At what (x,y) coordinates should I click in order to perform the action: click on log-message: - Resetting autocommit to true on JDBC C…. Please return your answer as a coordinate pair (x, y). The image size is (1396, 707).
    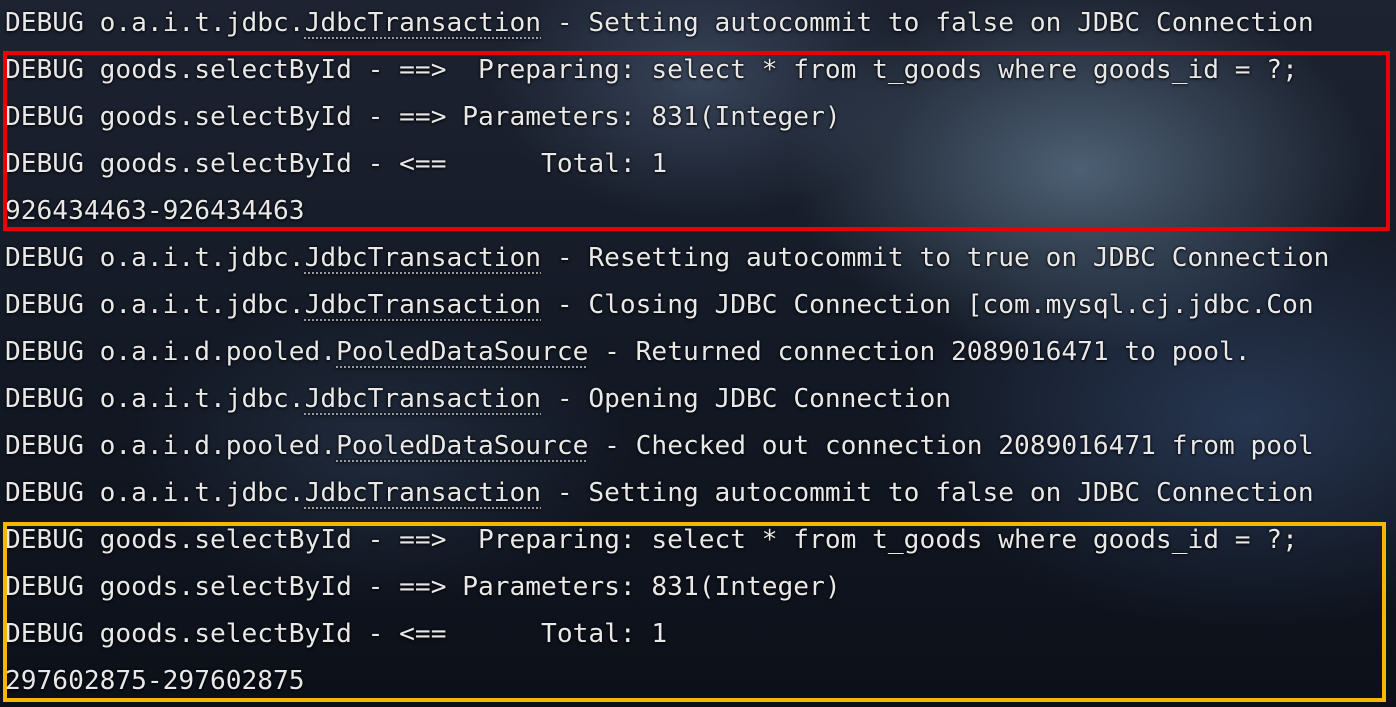
    Looking at the image, I should click on (935, 258).